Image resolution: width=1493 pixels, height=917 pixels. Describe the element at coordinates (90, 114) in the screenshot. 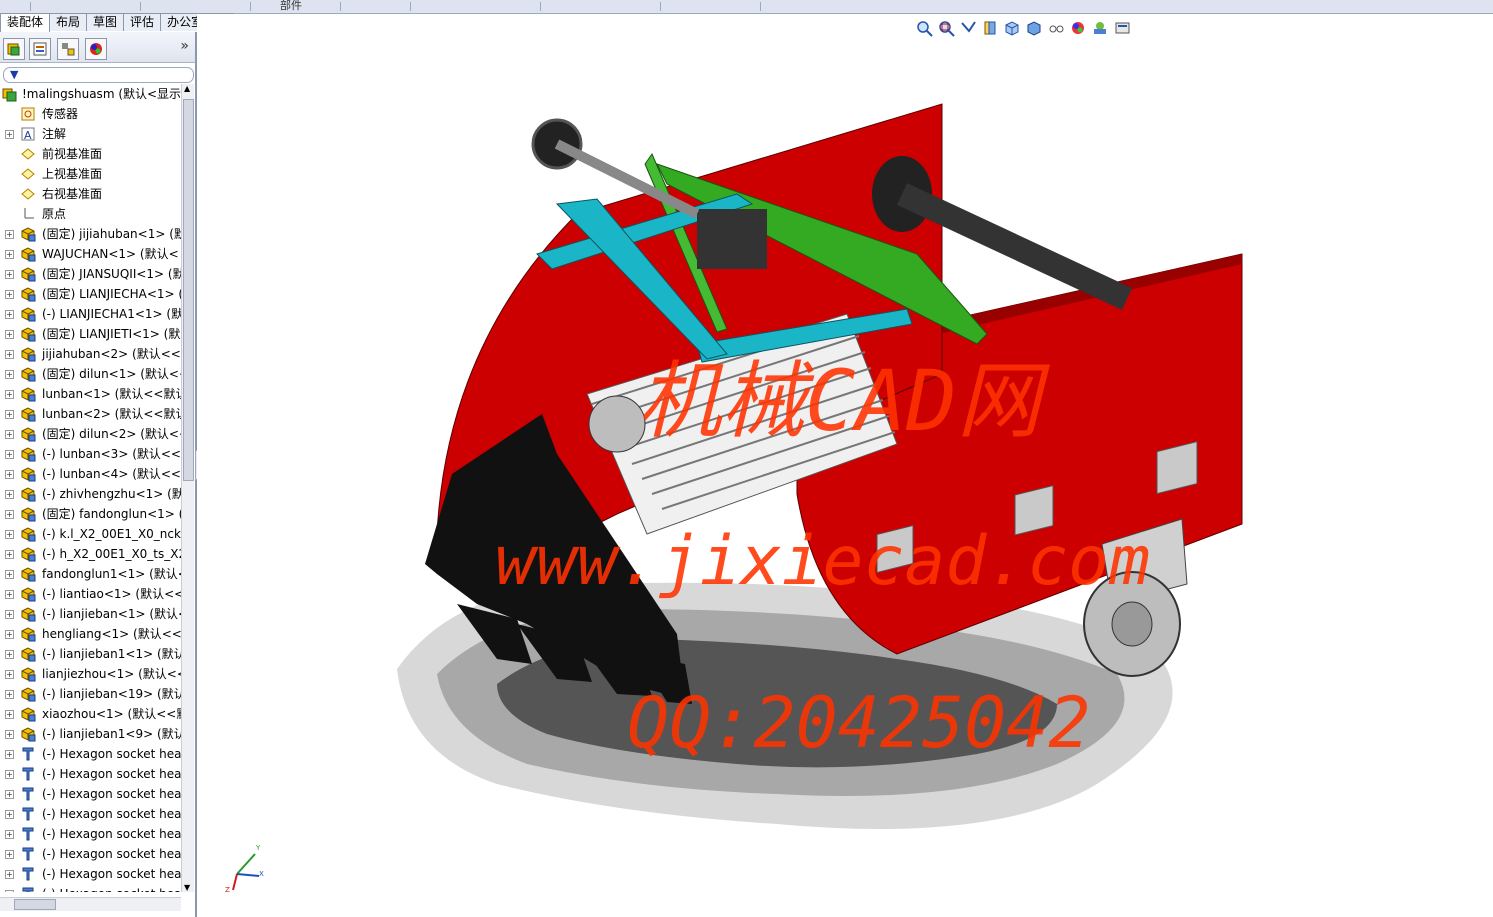

I see `tree-item: 传感器` at that location.